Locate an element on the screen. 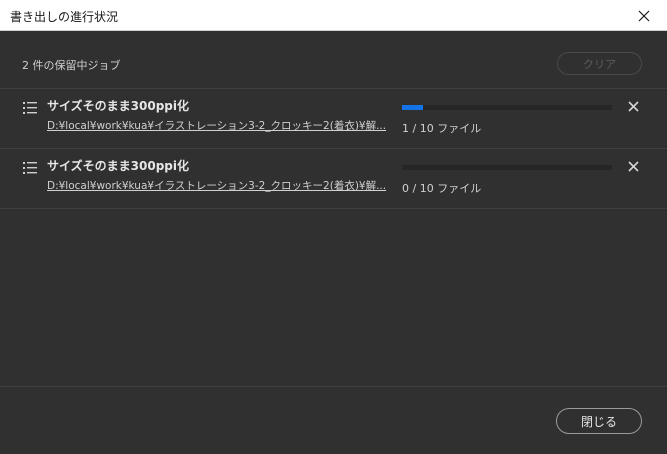  title-bar: 書き出しの進行状況 is located at coordinates (333, 15).